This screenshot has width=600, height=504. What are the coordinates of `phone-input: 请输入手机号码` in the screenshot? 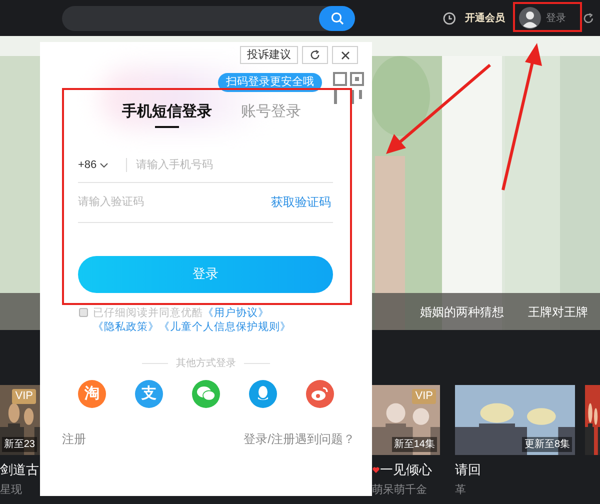 It's located at (234, 165).